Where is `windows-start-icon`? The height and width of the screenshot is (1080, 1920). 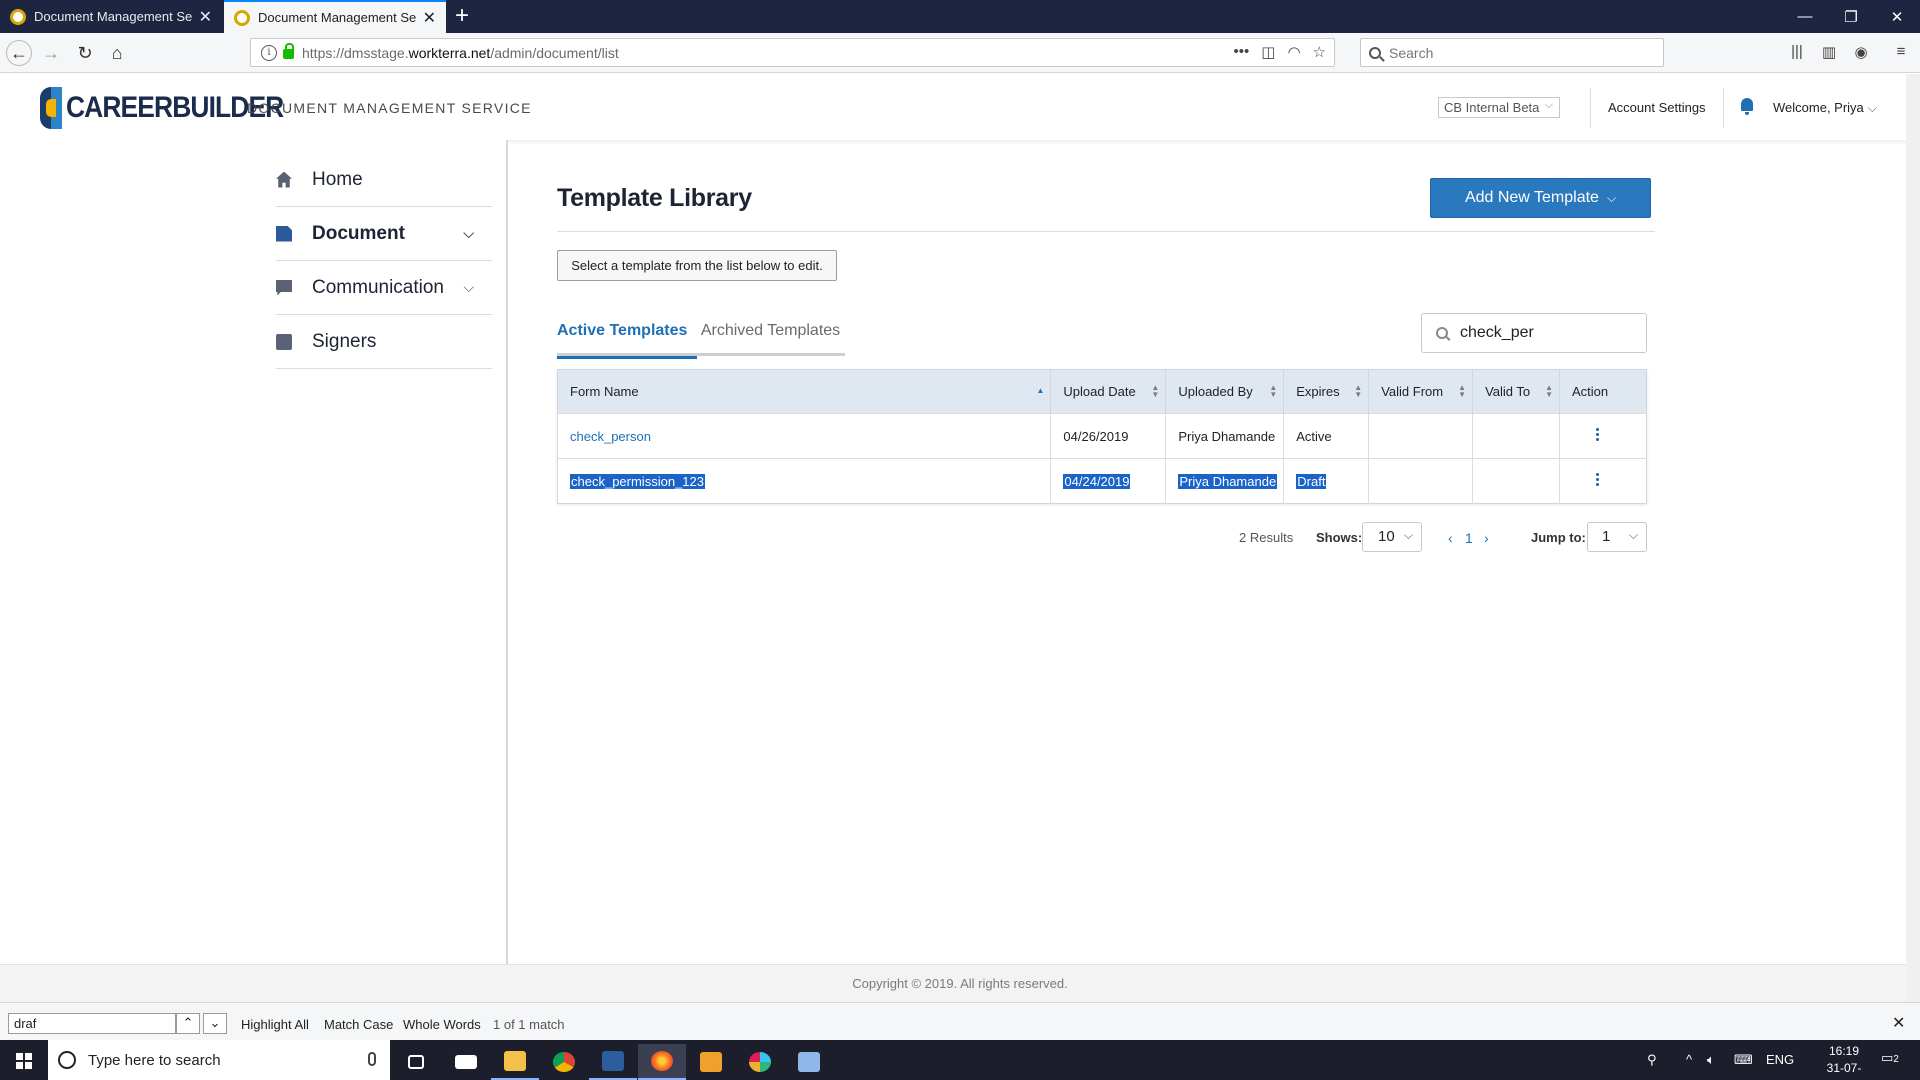
windows-start-icon is located at coordinates (24, 1061).